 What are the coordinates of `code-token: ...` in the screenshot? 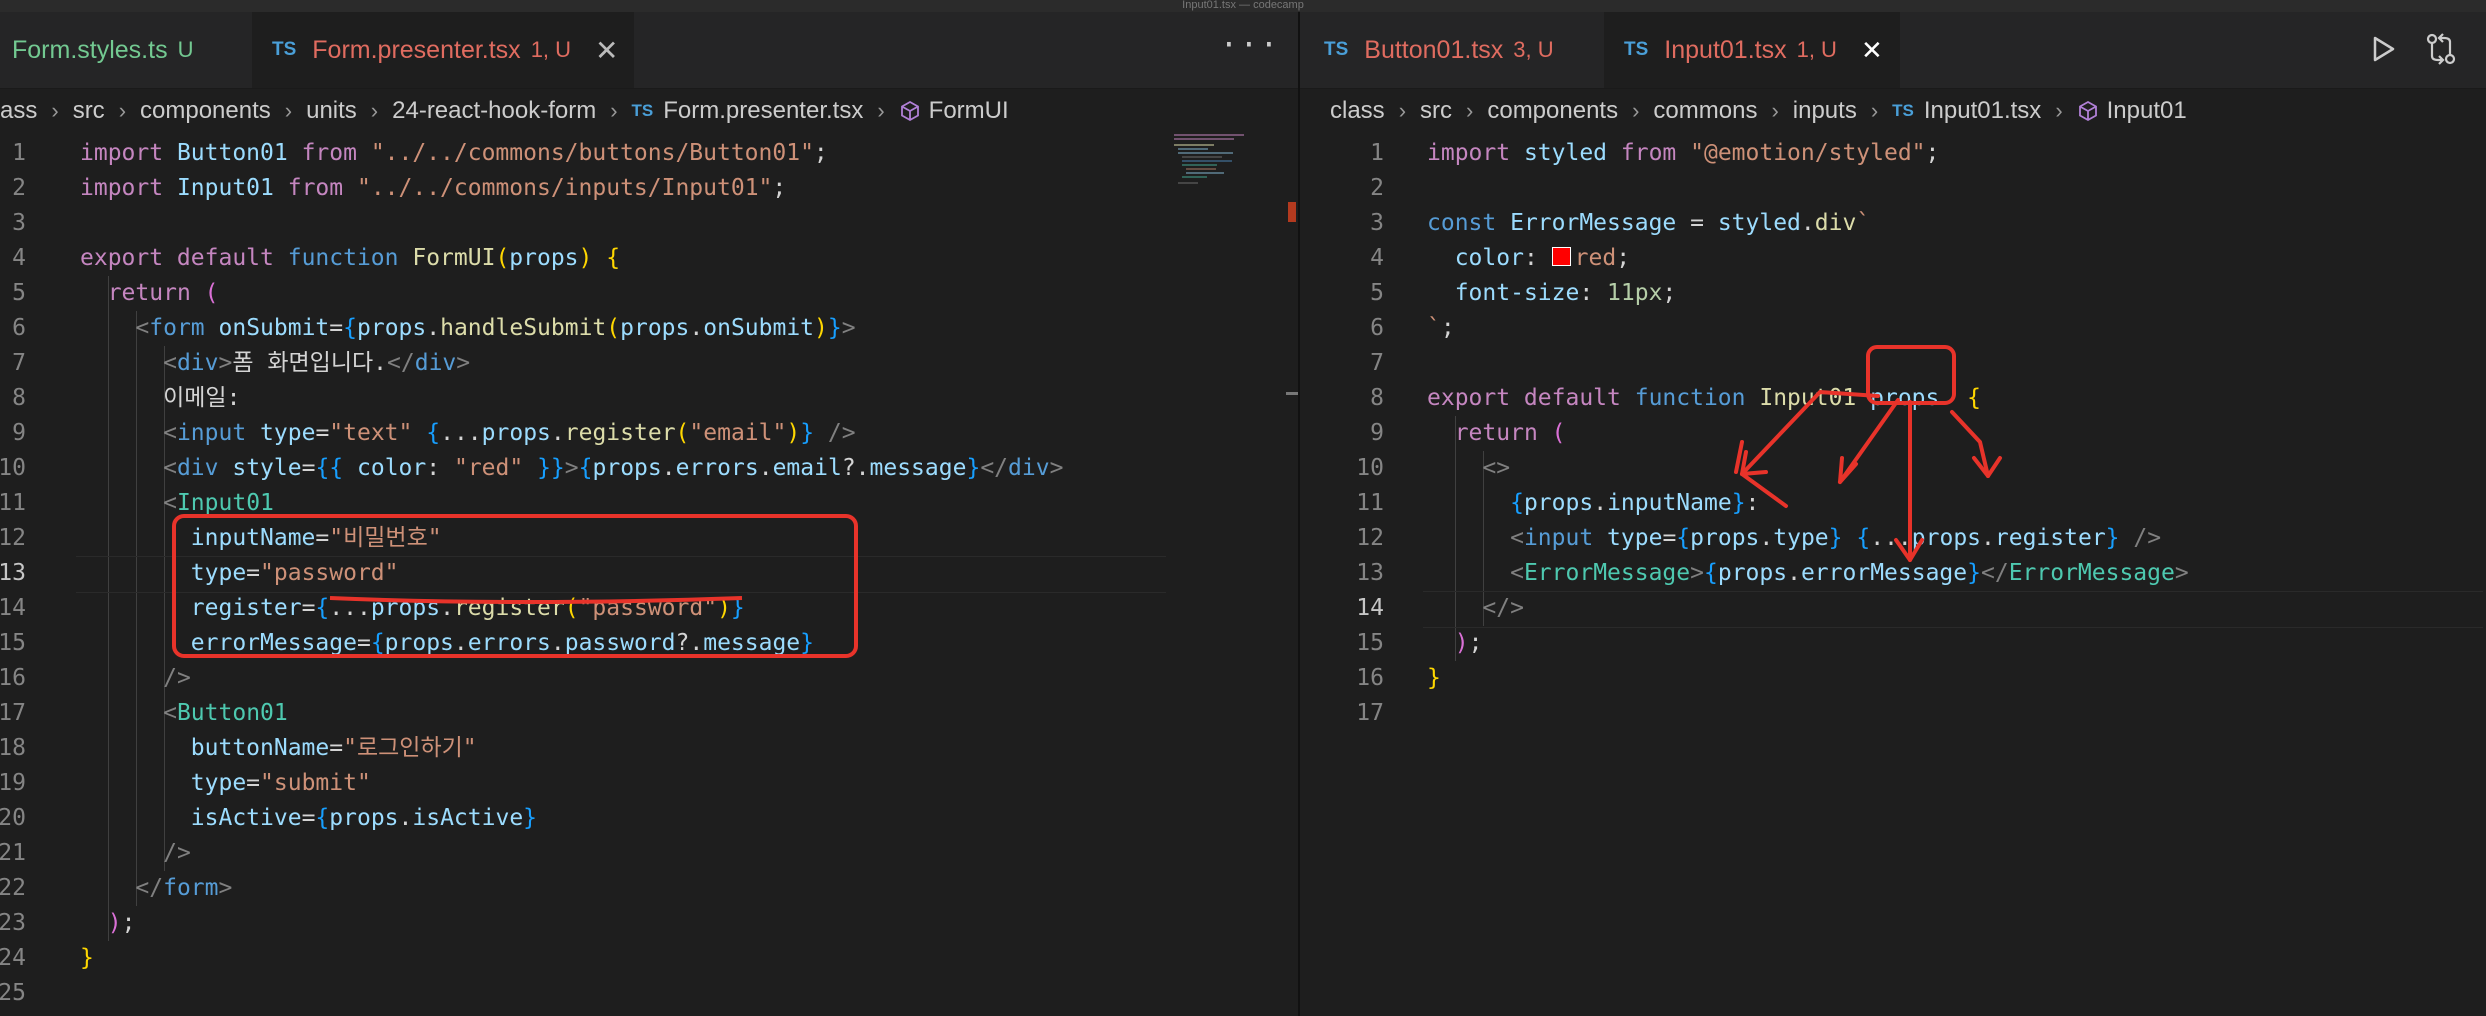 It's located at (461, 433).